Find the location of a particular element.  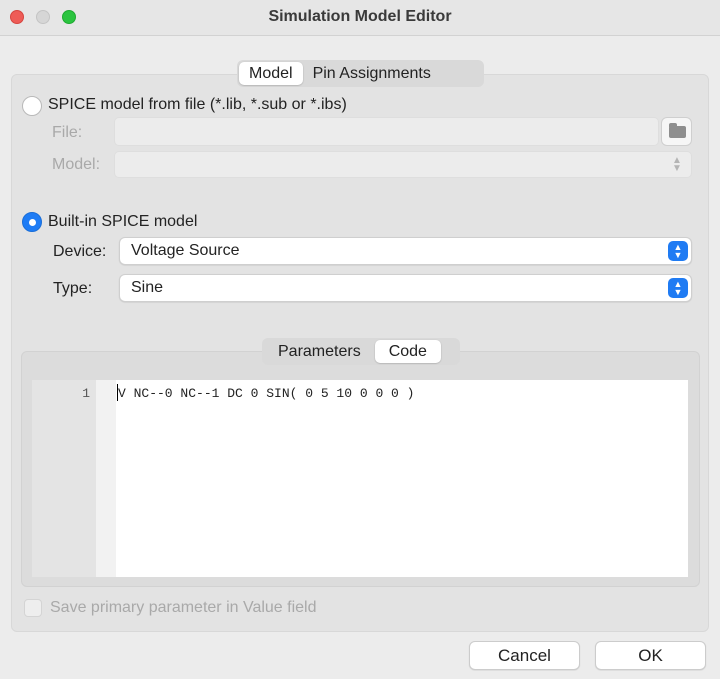

window-title: Simulation Model Editor is located at coordinates (360, 16).